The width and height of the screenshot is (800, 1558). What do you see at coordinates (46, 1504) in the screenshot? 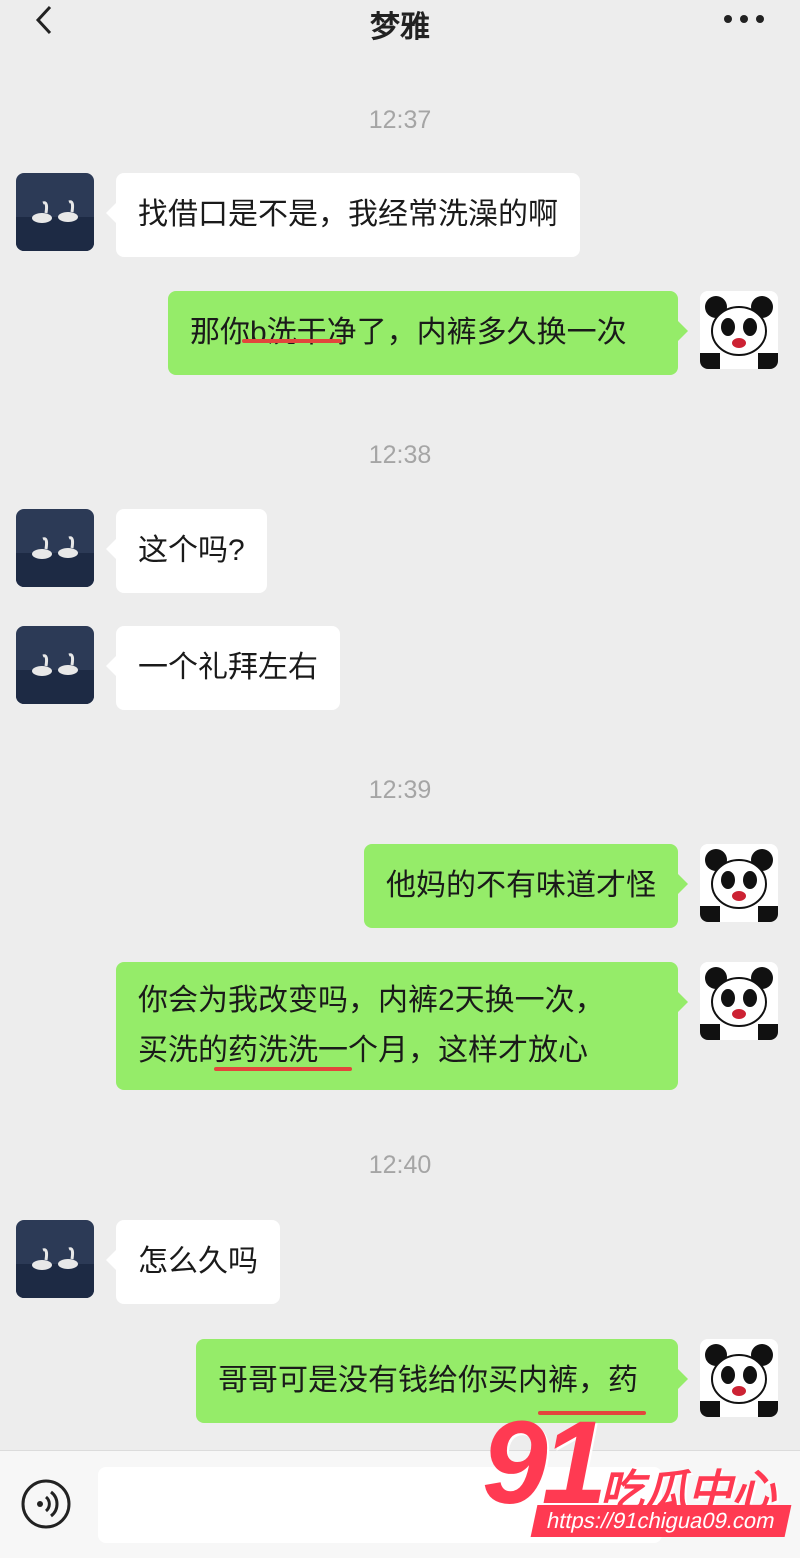
I see `voice-icon` at bounding box center [46, 1504].